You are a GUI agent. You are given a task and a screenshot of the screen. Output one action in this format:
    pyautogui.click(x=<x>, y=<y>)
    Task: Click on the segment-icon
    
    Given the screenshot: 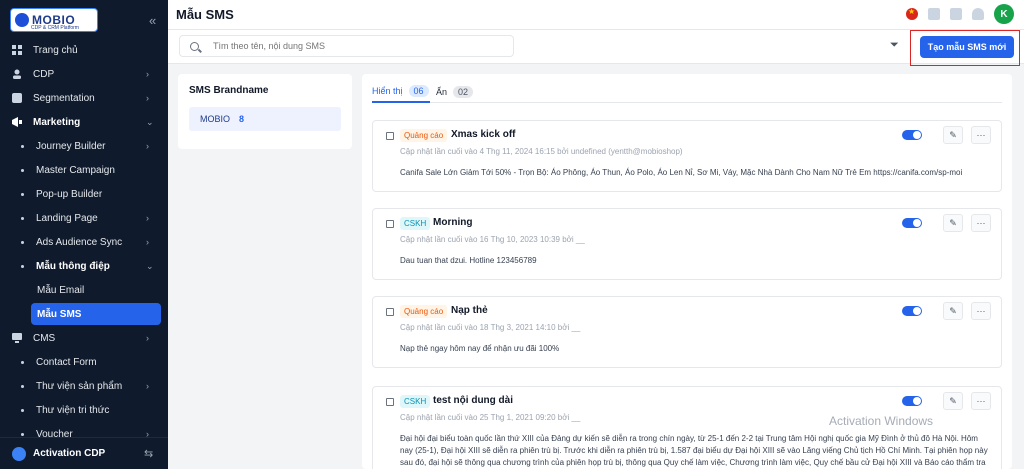 What is the action you would take?
    pyautogui.click(x=17, y=98)
    